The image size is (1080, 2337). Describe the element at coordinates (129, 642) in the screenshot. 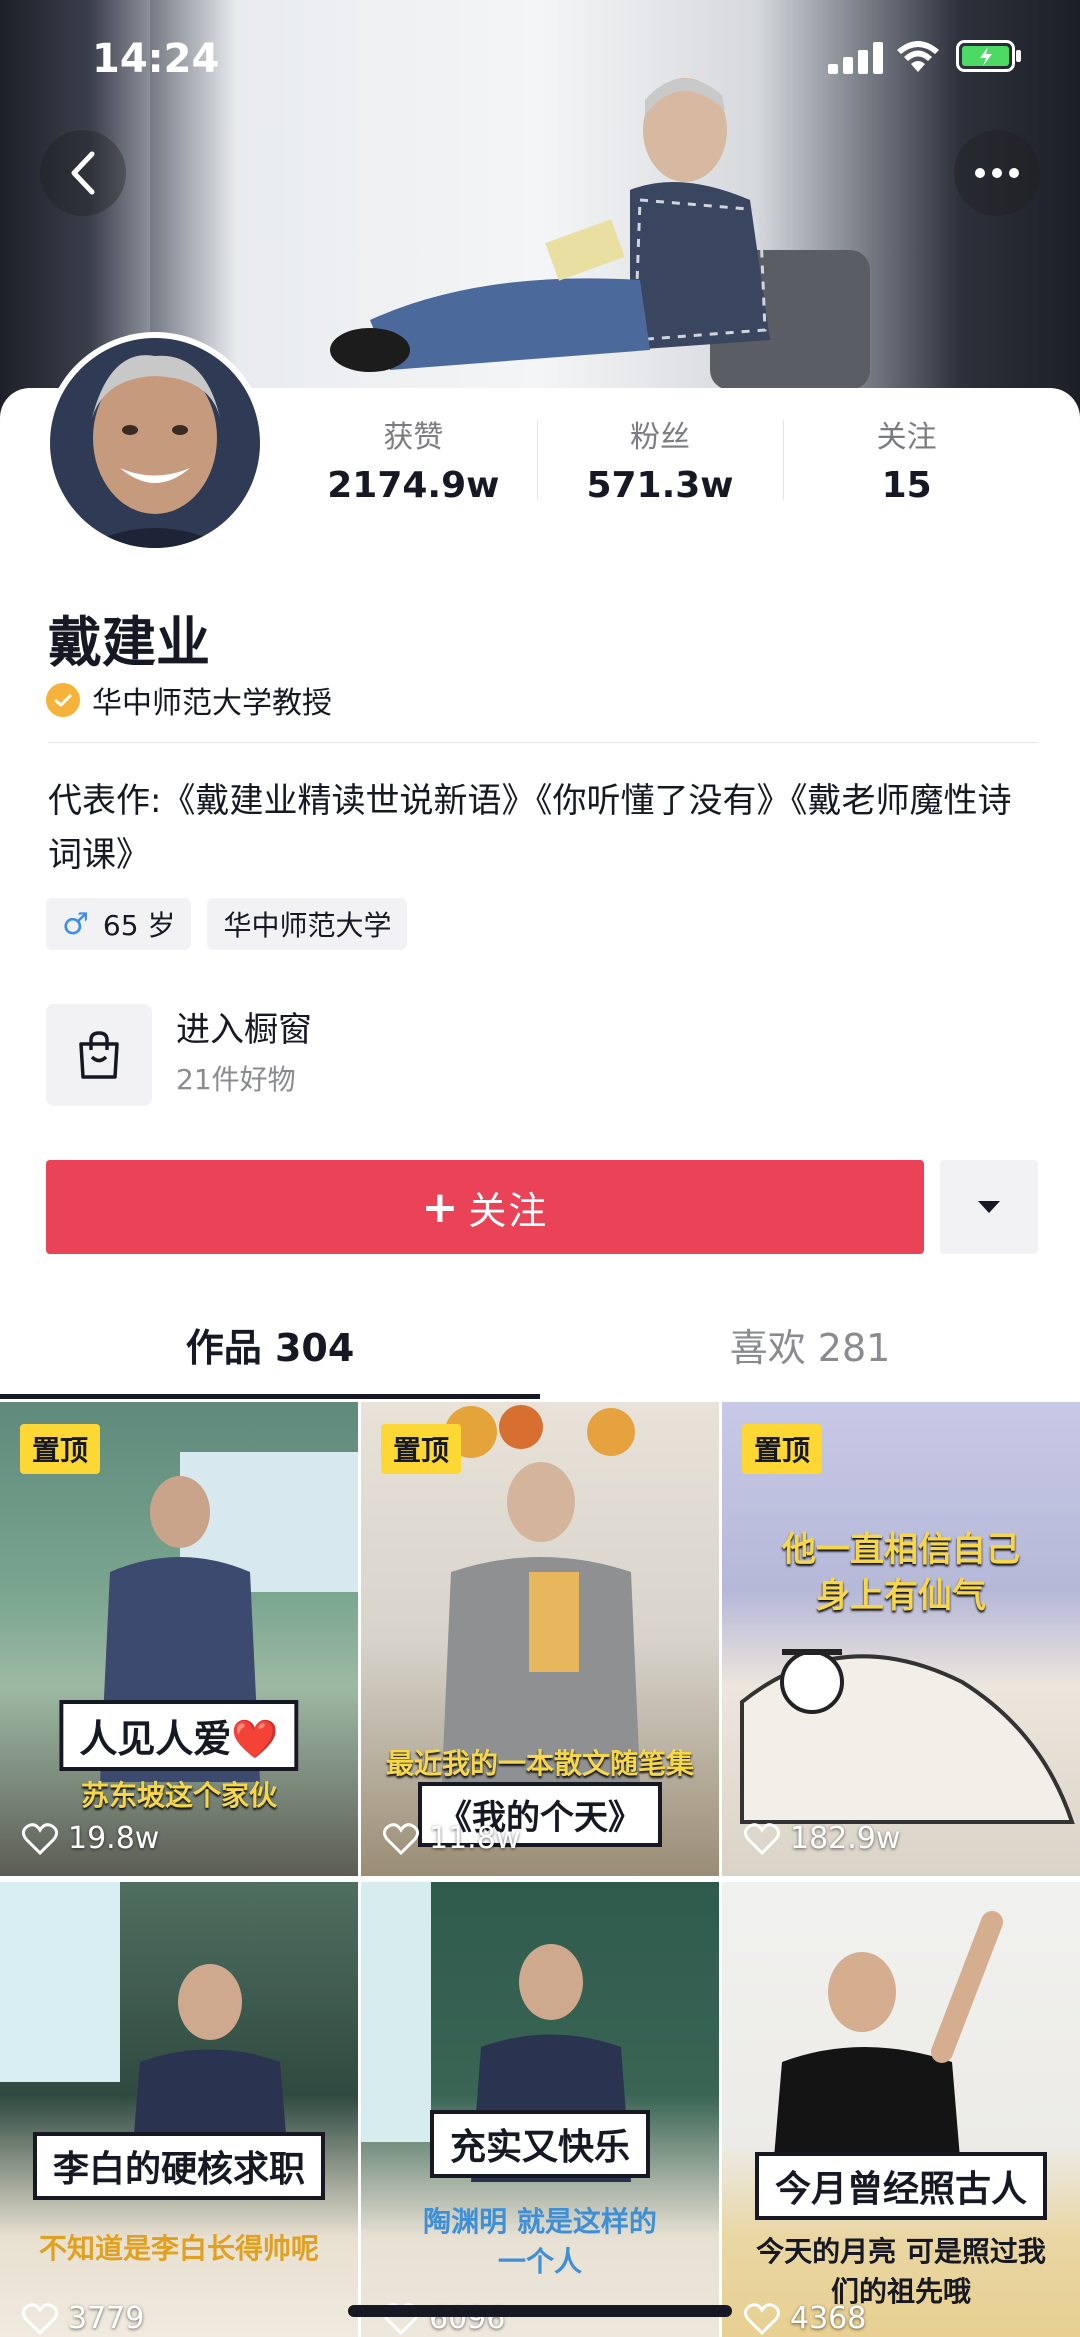

I see `profile-name: 戴建业` at that location.